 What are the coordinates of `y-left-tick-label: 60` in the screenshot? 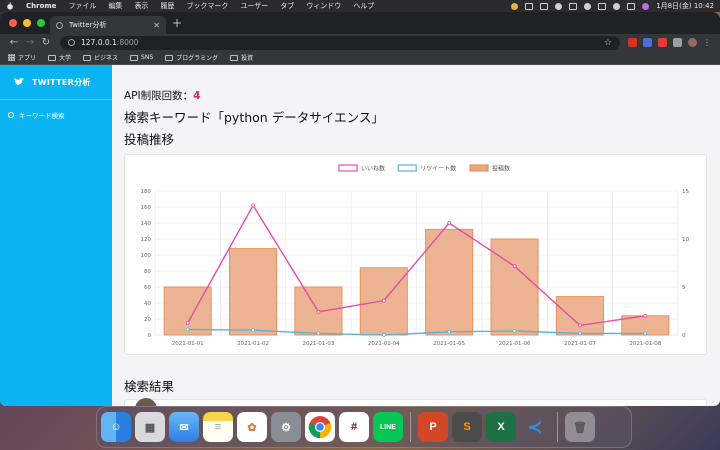 It's located at (147, 288).